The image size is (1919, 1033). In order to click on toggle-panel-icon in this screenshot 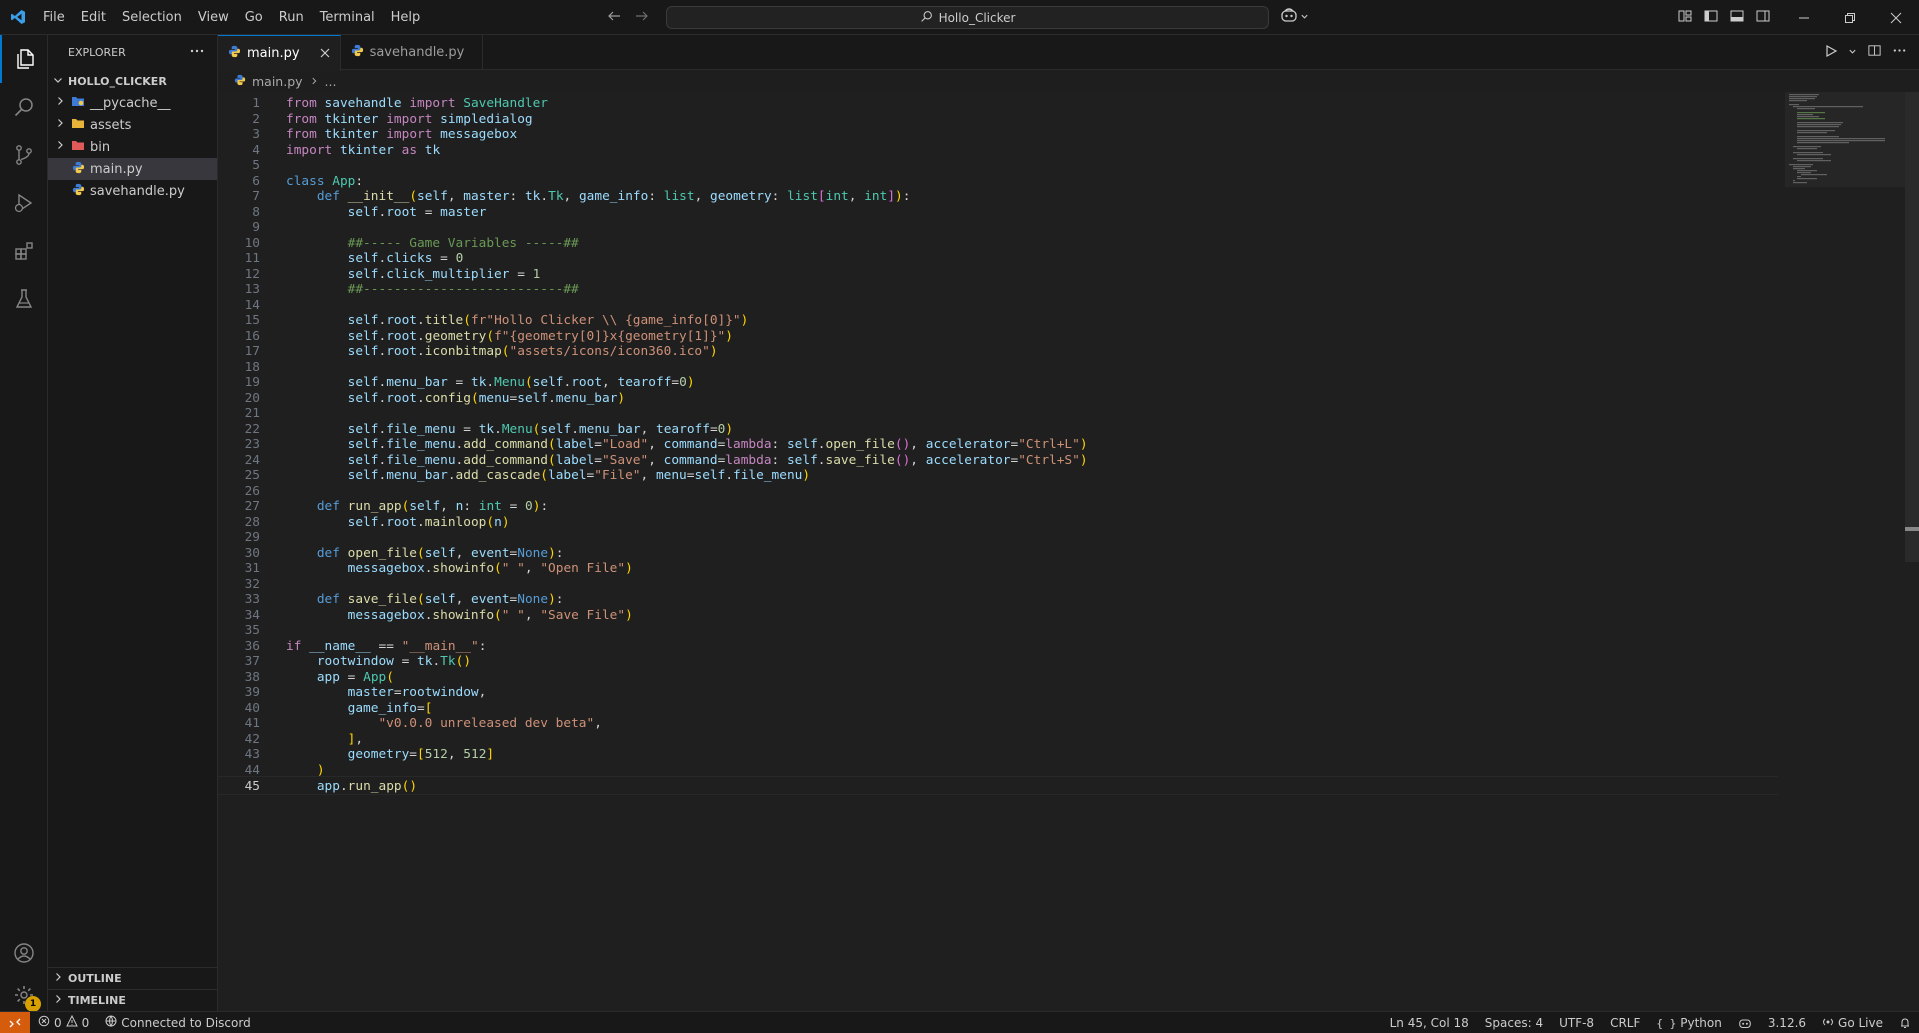, I will do `click(1737, 18)`.